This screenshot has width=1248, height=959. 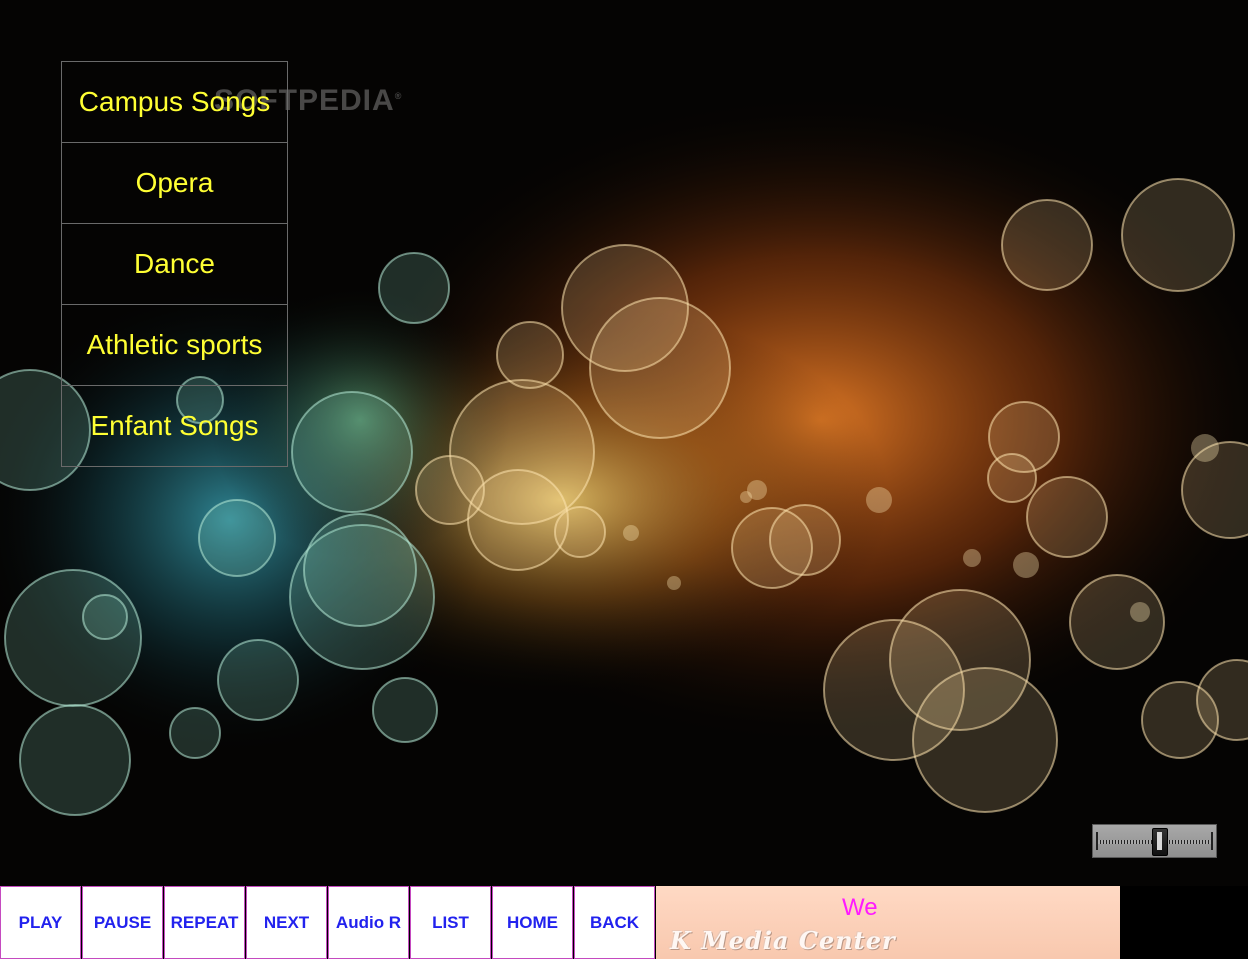 I want to click on menu-item-campus-songs: Campus Songs, so click(x=174, y=101).